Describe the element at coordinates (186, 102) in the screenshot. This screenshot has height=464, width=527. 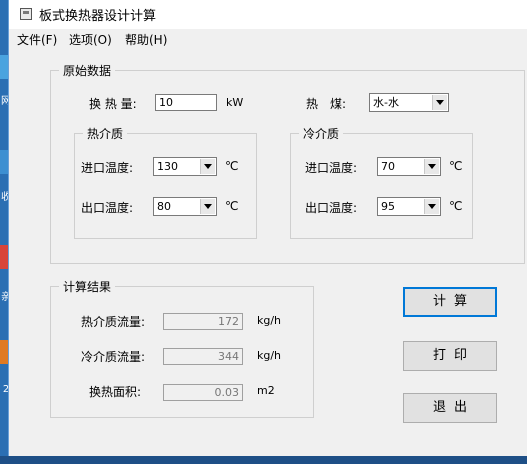
I see `heat-load-input: 10` at that location.